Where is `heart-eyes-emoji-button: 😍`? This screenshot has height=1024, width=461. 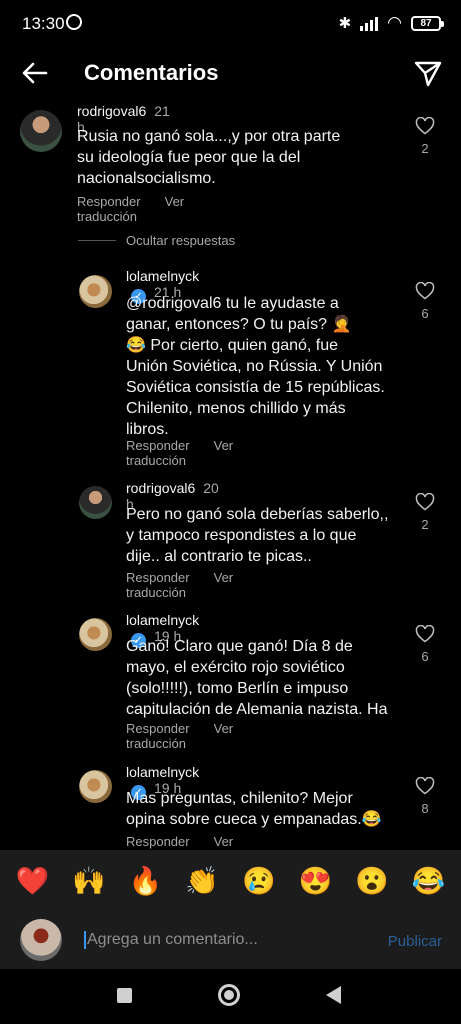 heart-eyes-emoji-button: 😍 is located at coordinates (316, 881).